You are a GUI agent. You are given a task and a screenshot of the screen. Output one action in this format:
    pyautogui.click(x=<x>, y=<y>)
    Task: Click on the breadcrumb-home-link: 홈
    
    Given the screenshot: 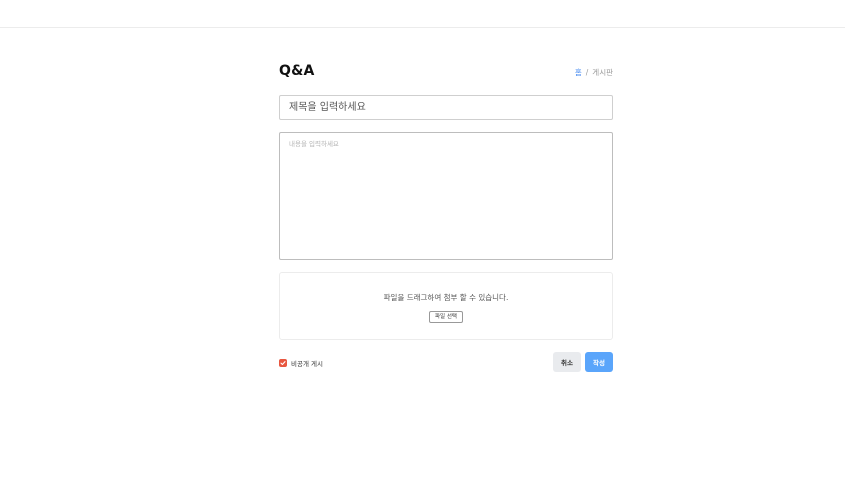 What is the action you would take?
    pyautogui.click(x=578, y=72)
    